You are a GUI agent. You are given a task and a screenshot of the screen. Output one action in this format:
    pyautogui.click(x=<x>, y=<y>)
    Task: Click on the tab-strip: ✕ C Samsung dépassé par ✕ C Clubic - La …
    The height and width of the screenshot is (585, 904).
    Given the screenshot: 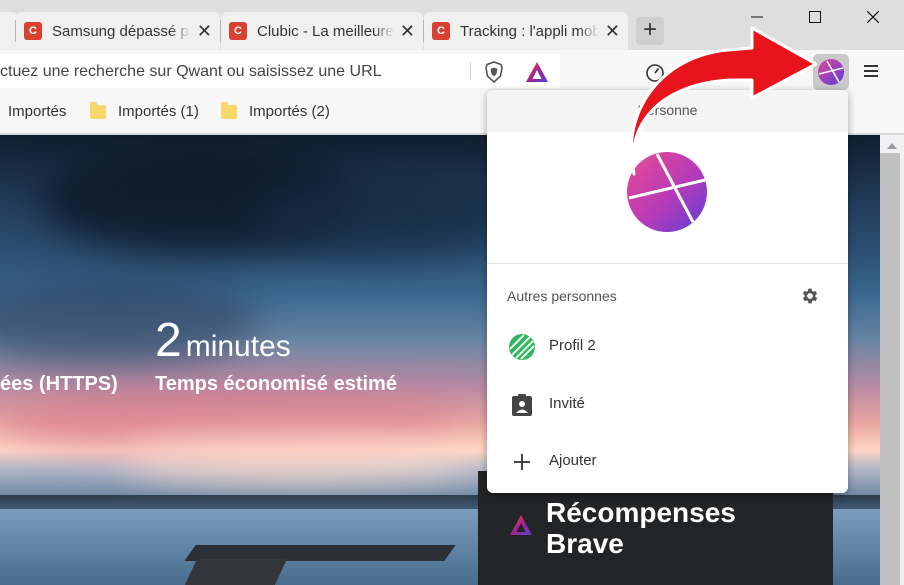 What is the action you would take?
    pyautogui.click(x=452, y=25)
    